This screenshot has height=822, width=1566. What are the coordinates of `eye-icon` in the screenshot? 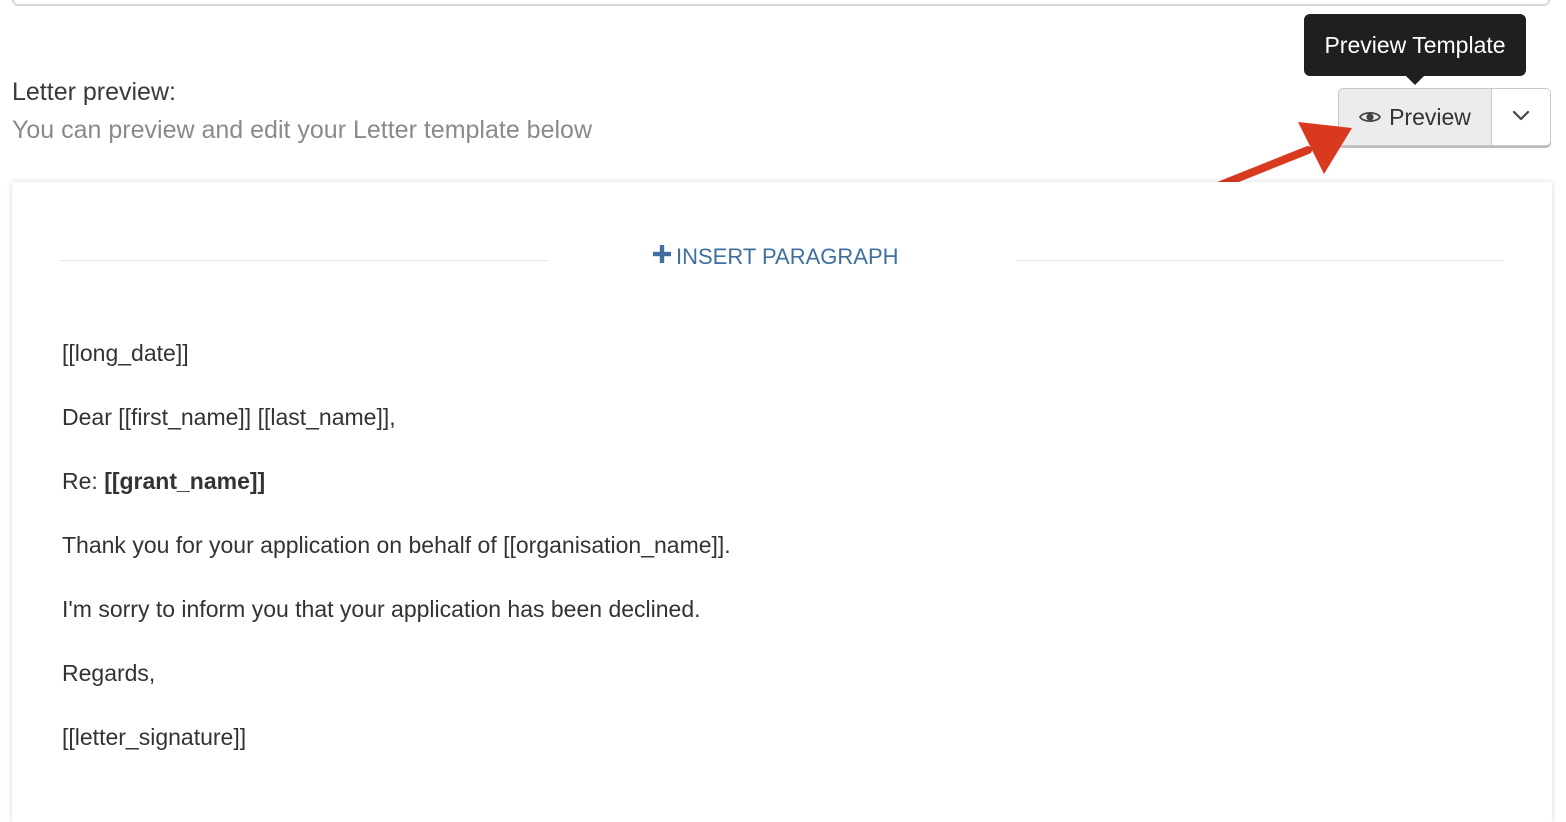 It's located at (1370, 117).